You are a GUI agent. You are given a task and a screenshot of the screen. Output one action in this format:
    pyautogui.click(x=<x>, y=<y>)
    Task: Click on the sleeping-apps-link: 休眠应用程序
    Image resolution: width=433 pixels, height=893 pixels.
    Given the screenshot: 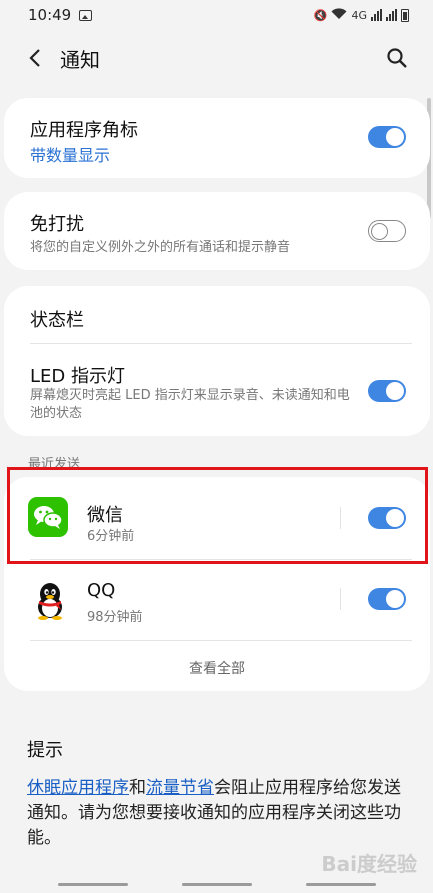 What is the action you would take?
    pyautogui.click(x=78, y=788)
    